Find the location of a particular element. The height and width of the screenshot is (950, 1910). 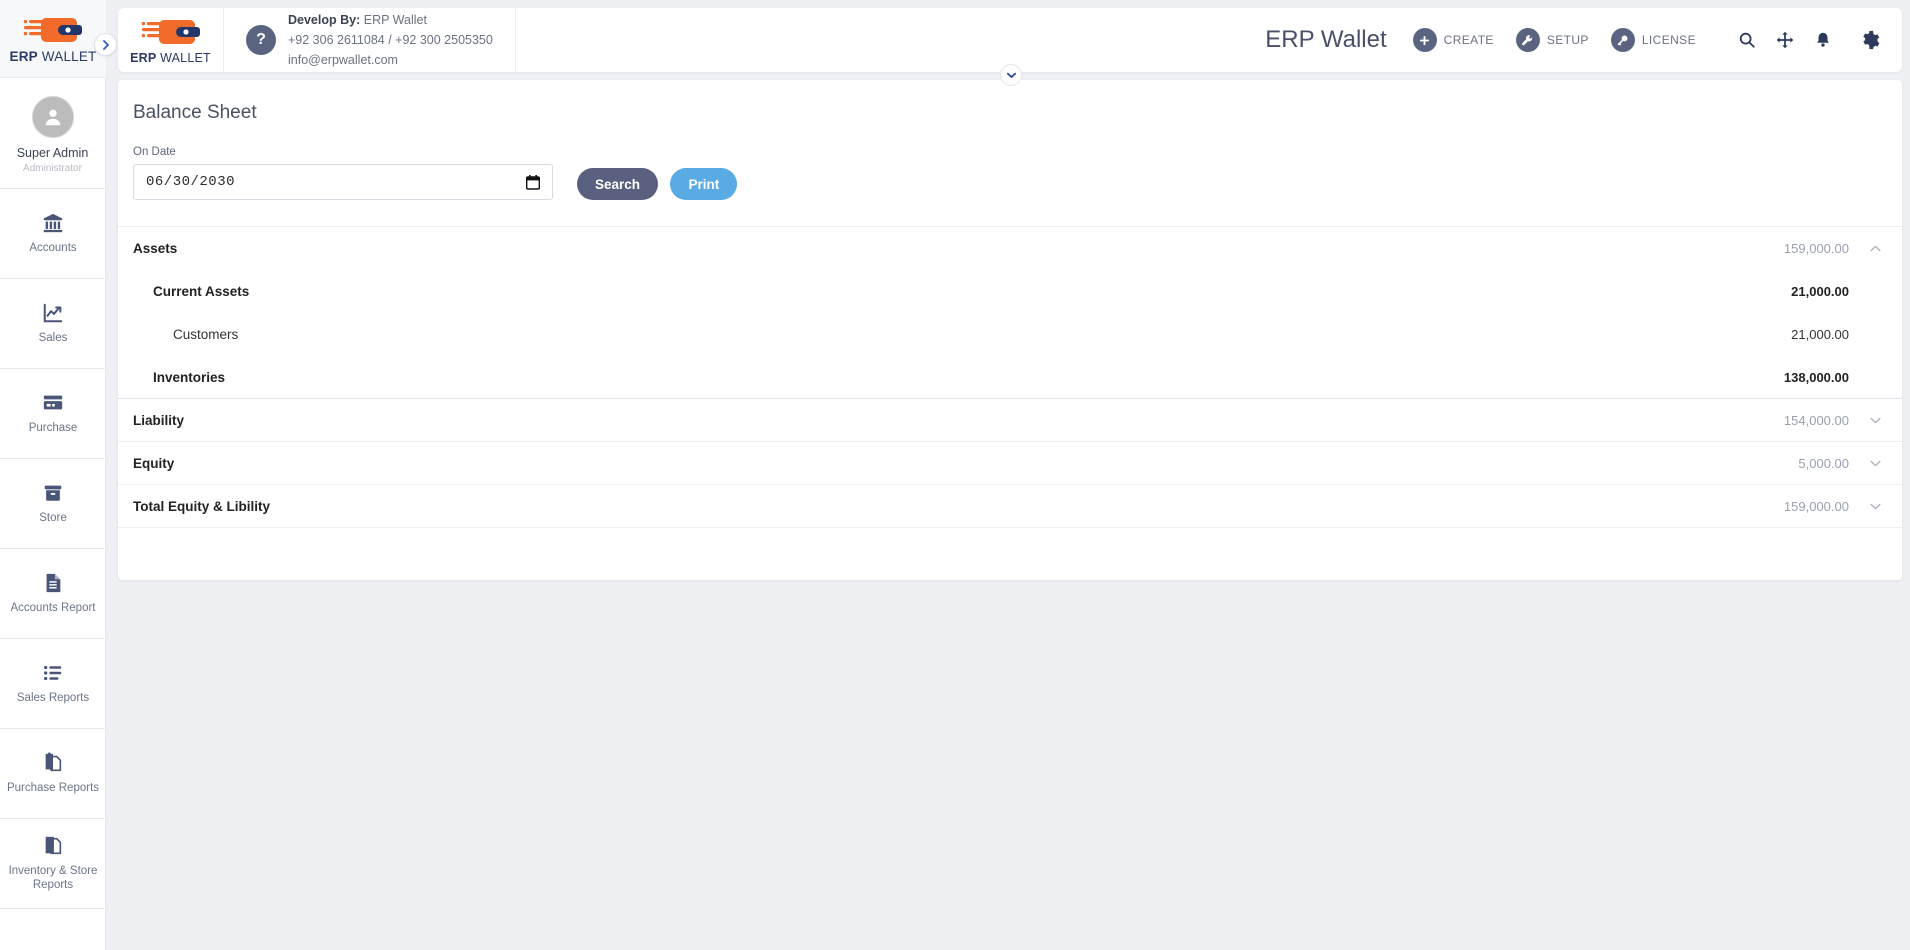

setup-label: SETUP is located at coordinates (1567, 40).